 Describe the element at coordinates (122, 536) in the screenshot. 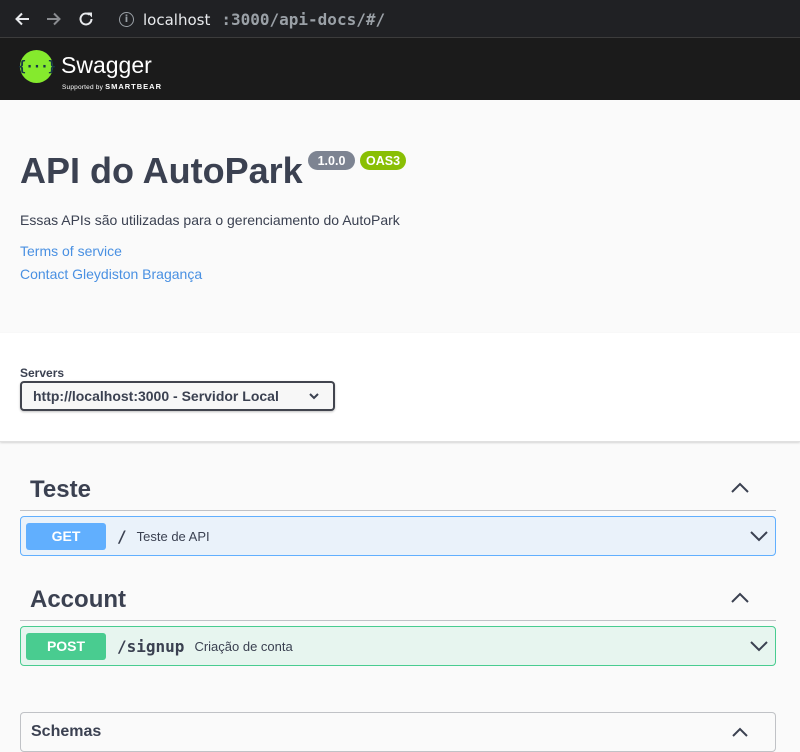

I see `operation-path: /` at that location.